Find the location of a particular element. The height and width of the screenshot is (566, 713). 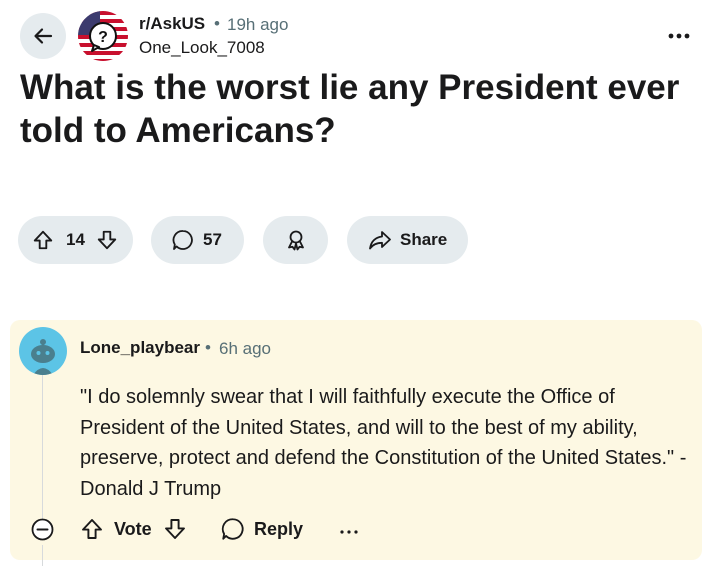

award-button is located at coordinates (295, 240).